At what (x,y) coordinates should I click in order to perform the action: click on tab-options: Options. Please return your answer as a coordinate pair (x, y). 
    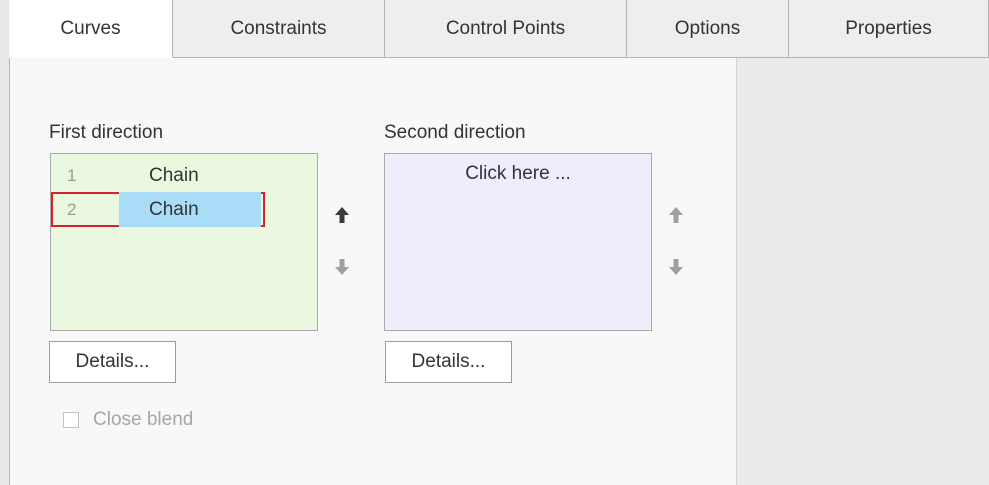
    Looking at the image, I should click on (708, 29).